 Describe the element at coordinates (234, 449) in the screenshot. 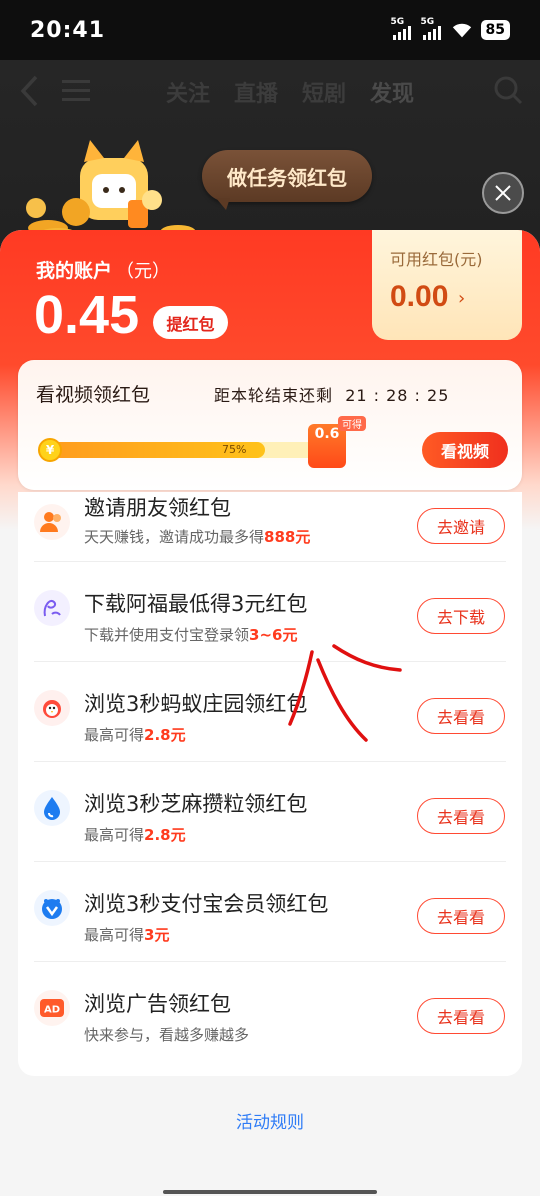

I see `progress-text: 75%` at that location.